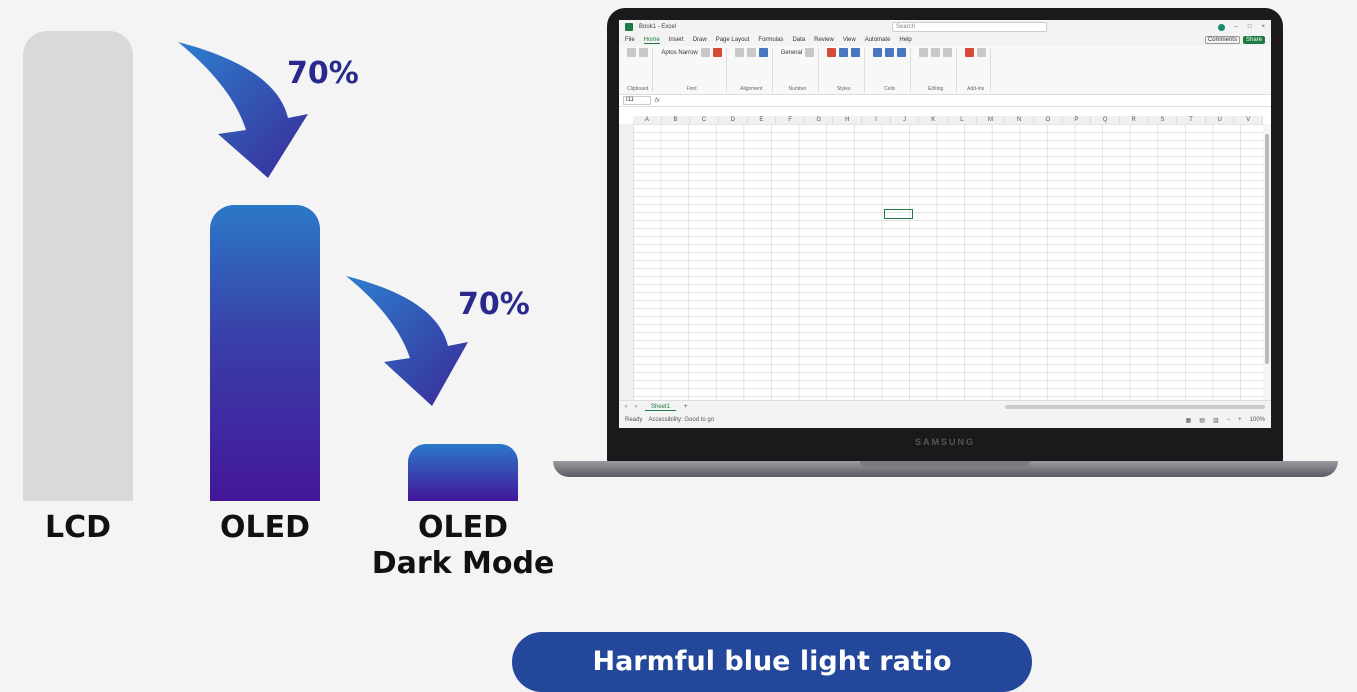 This screenshot has height=692, width=1357. What do you see at coordinates (494, 304) in the screenshot?
I see `dark-mode-reduction-percent: 70%` at bounding box center [494, 304].